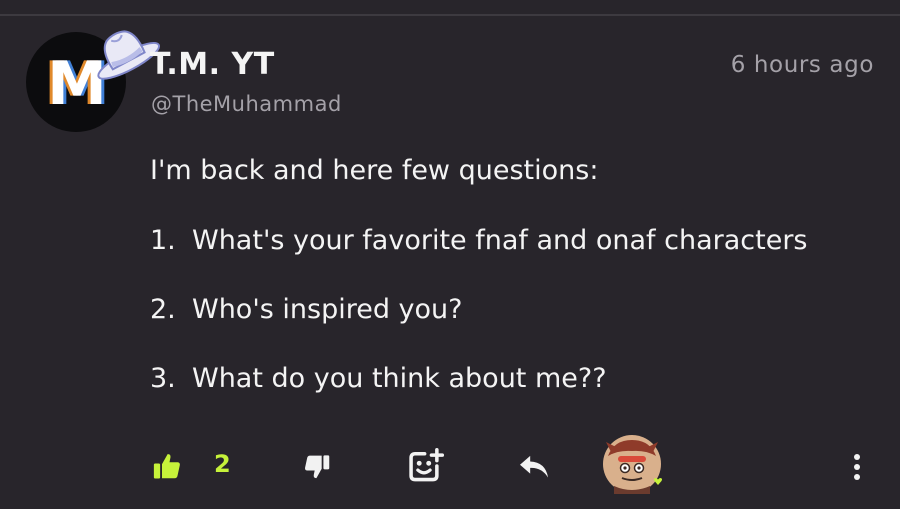 Image resolution: width=900 pixels, height=509 pixels. I want to click on list-item: 2. Who's inspired you?, so click(515, 310).